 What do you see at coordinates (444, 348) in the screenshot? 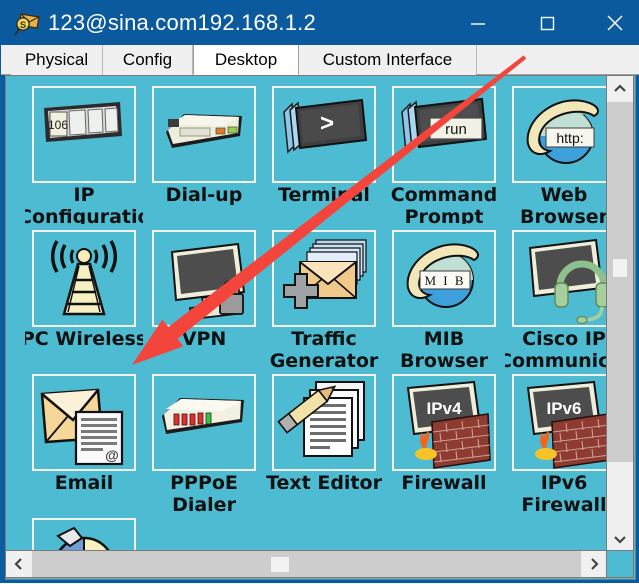
I see `desktop-item-label: MIB Browser` at bounding box center [444, 348].